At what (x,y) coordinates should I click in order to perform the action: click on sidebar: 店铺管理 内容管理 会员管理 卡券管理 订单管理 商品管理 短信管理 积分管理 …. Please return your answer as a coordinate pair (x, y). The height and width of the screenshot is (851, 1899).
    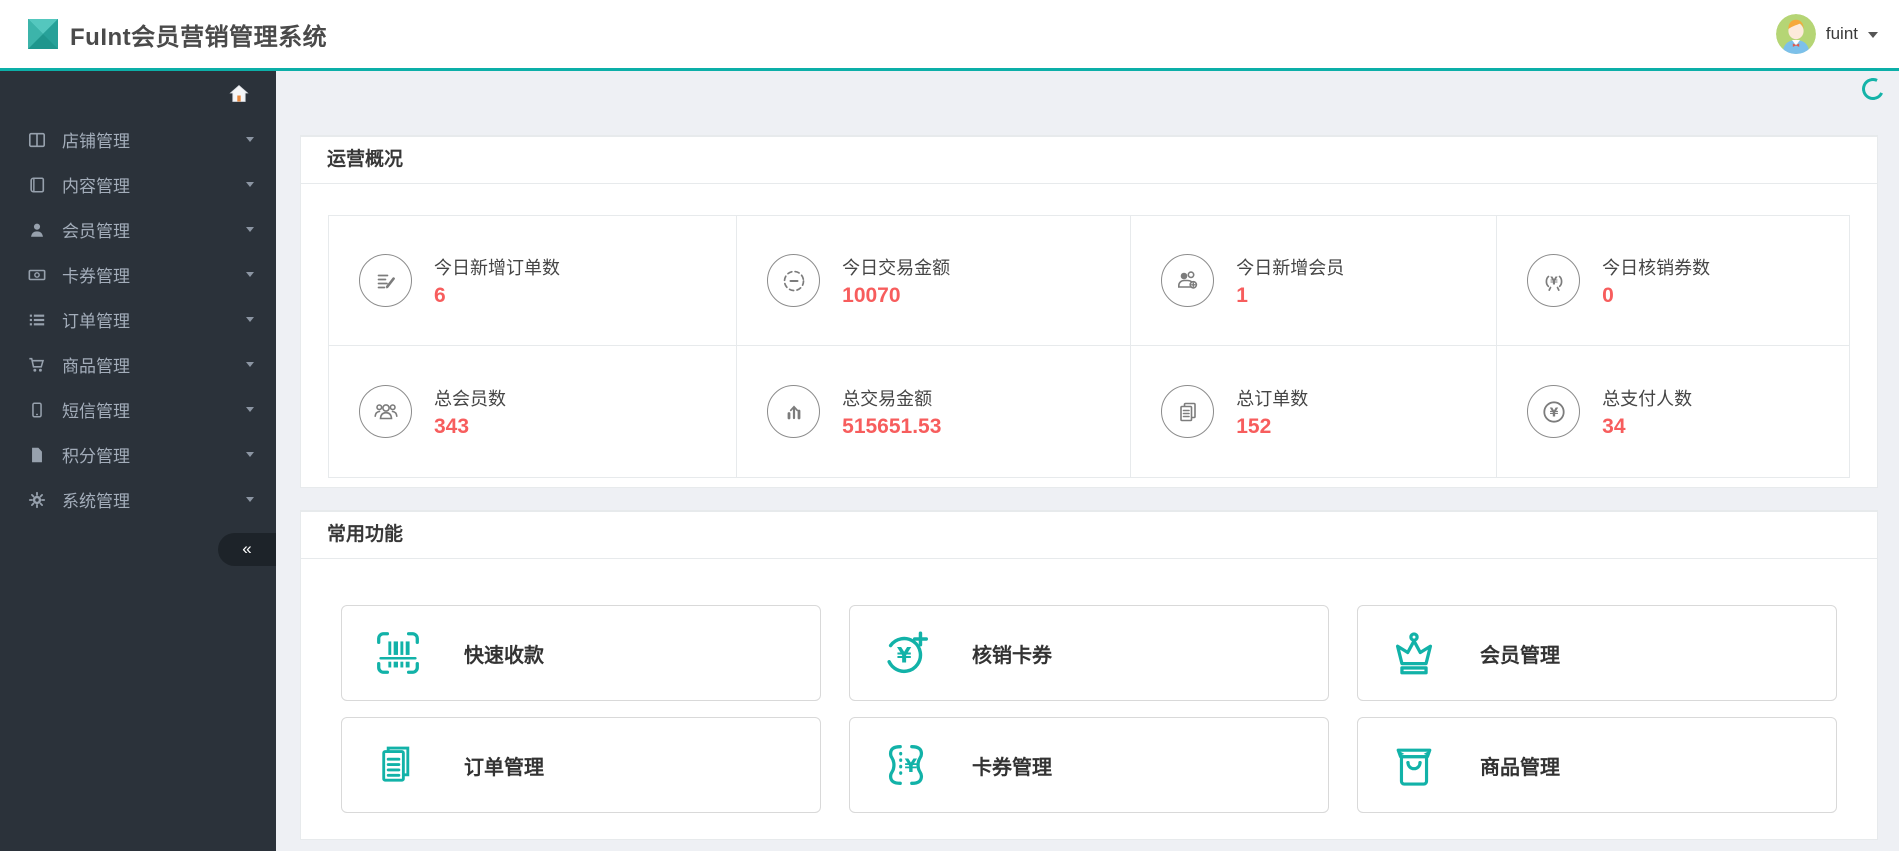
    Looking at the image, I should click on (138, 461).